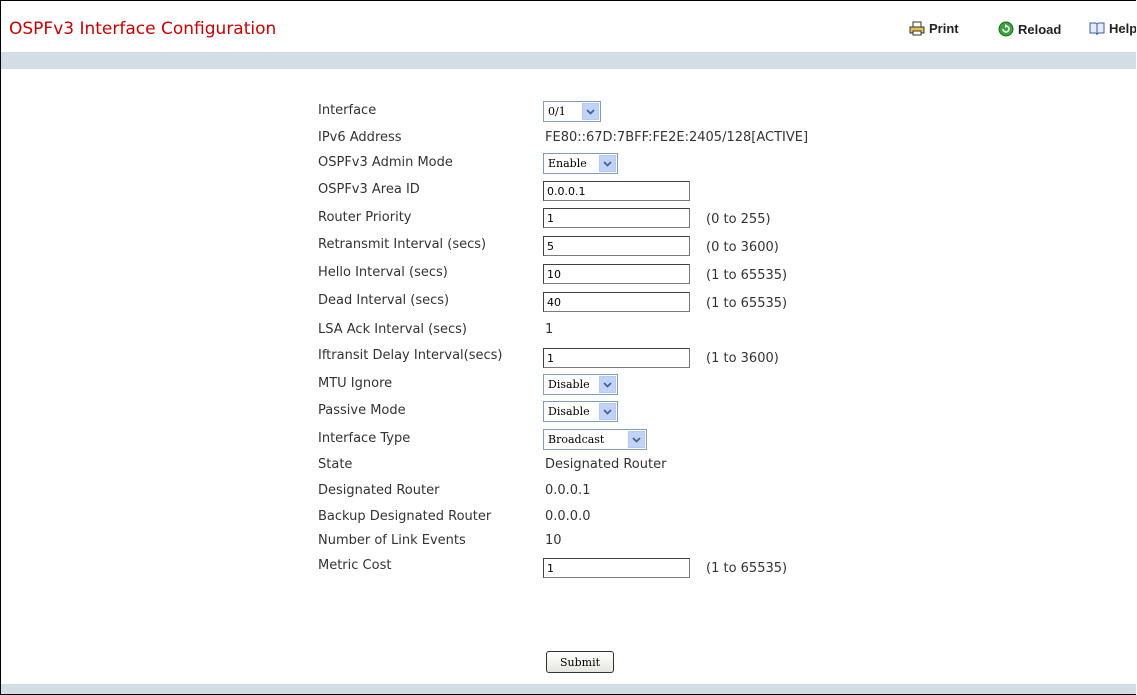 This screenshot has height=695, width=1137. Describe the element at coordinates (738, 219) in the screenshot. I see `router-priority-range: (0 to 255)` at that location.